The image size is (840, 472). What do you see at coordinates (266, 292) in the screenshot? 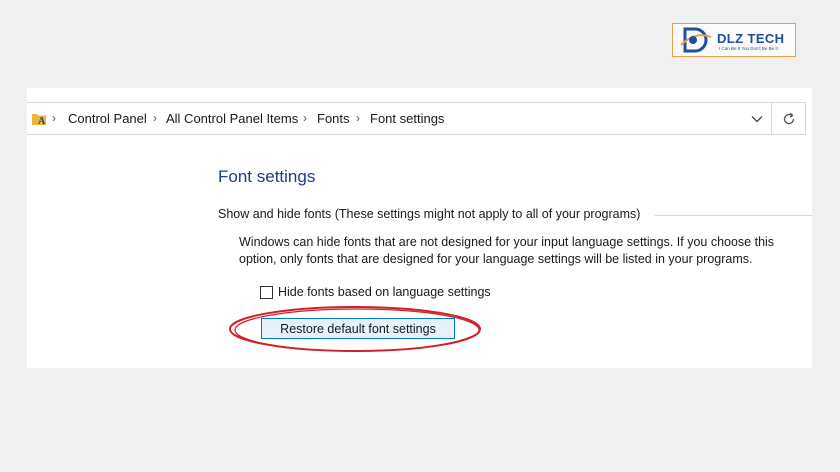
I see `hide-fonts-checkbox` at bounding box center [266, 292].